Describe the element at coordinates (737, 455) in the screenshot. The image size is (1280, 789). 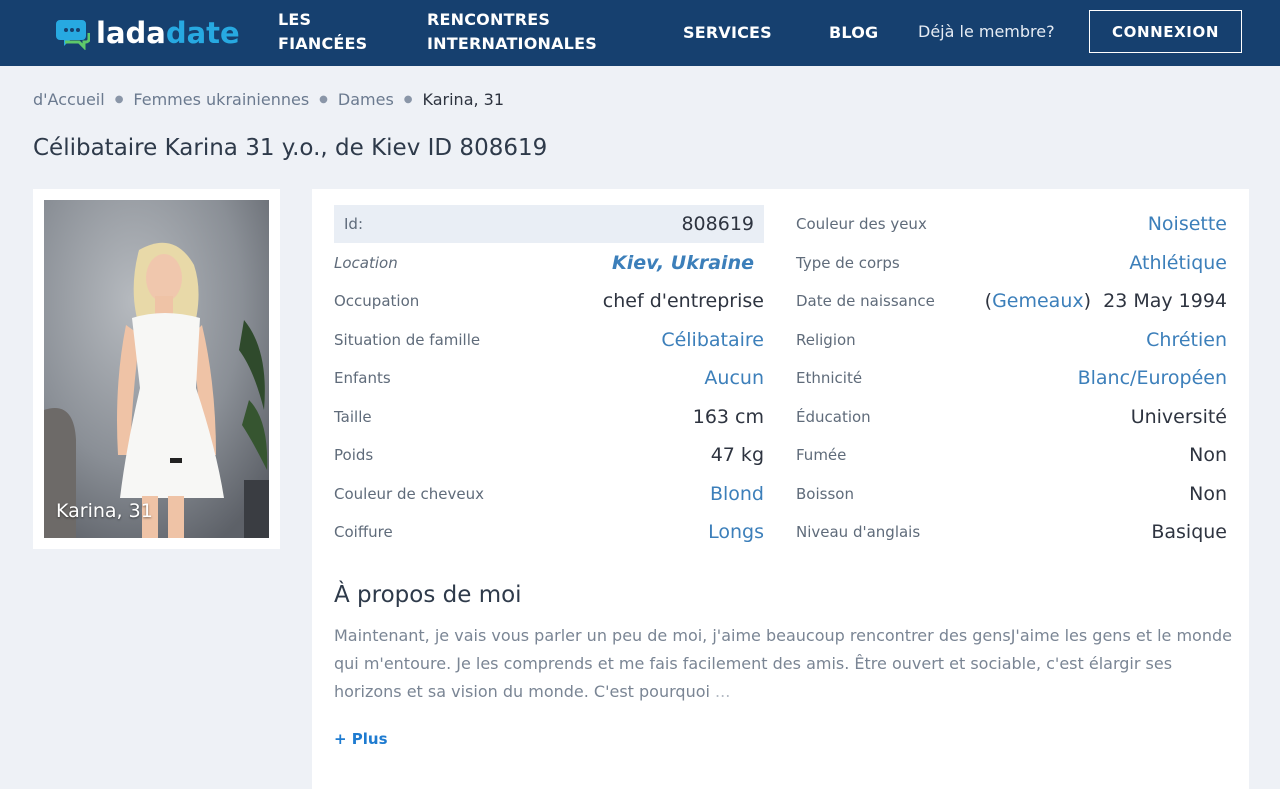
I see `profile-value: 47 kg` at that location.